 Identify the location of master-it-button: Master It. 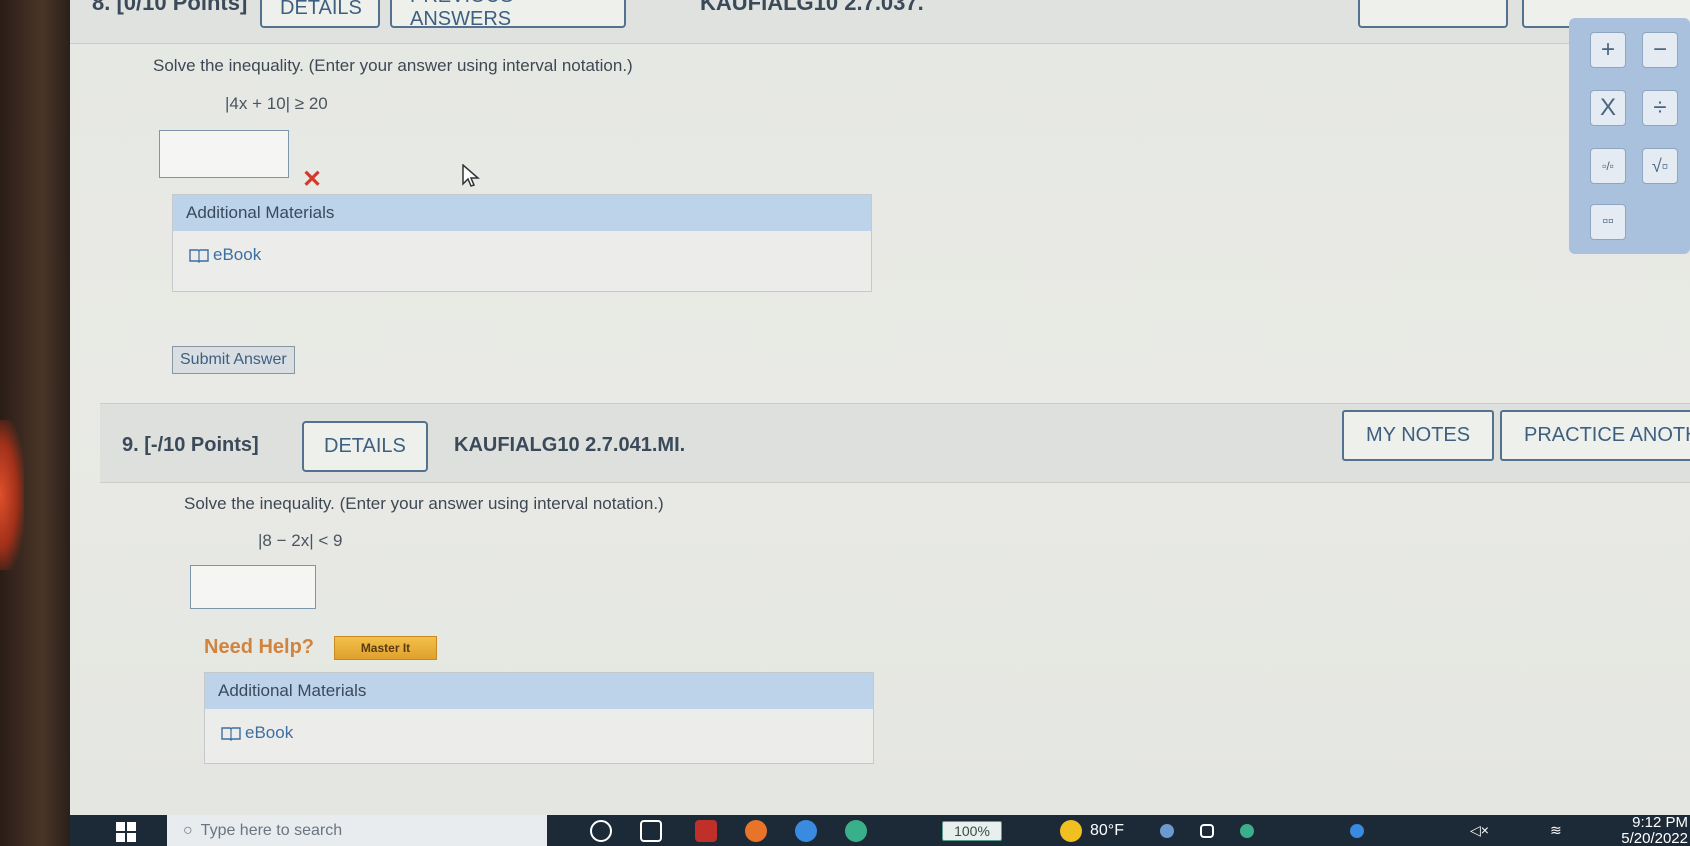
(385, 648).